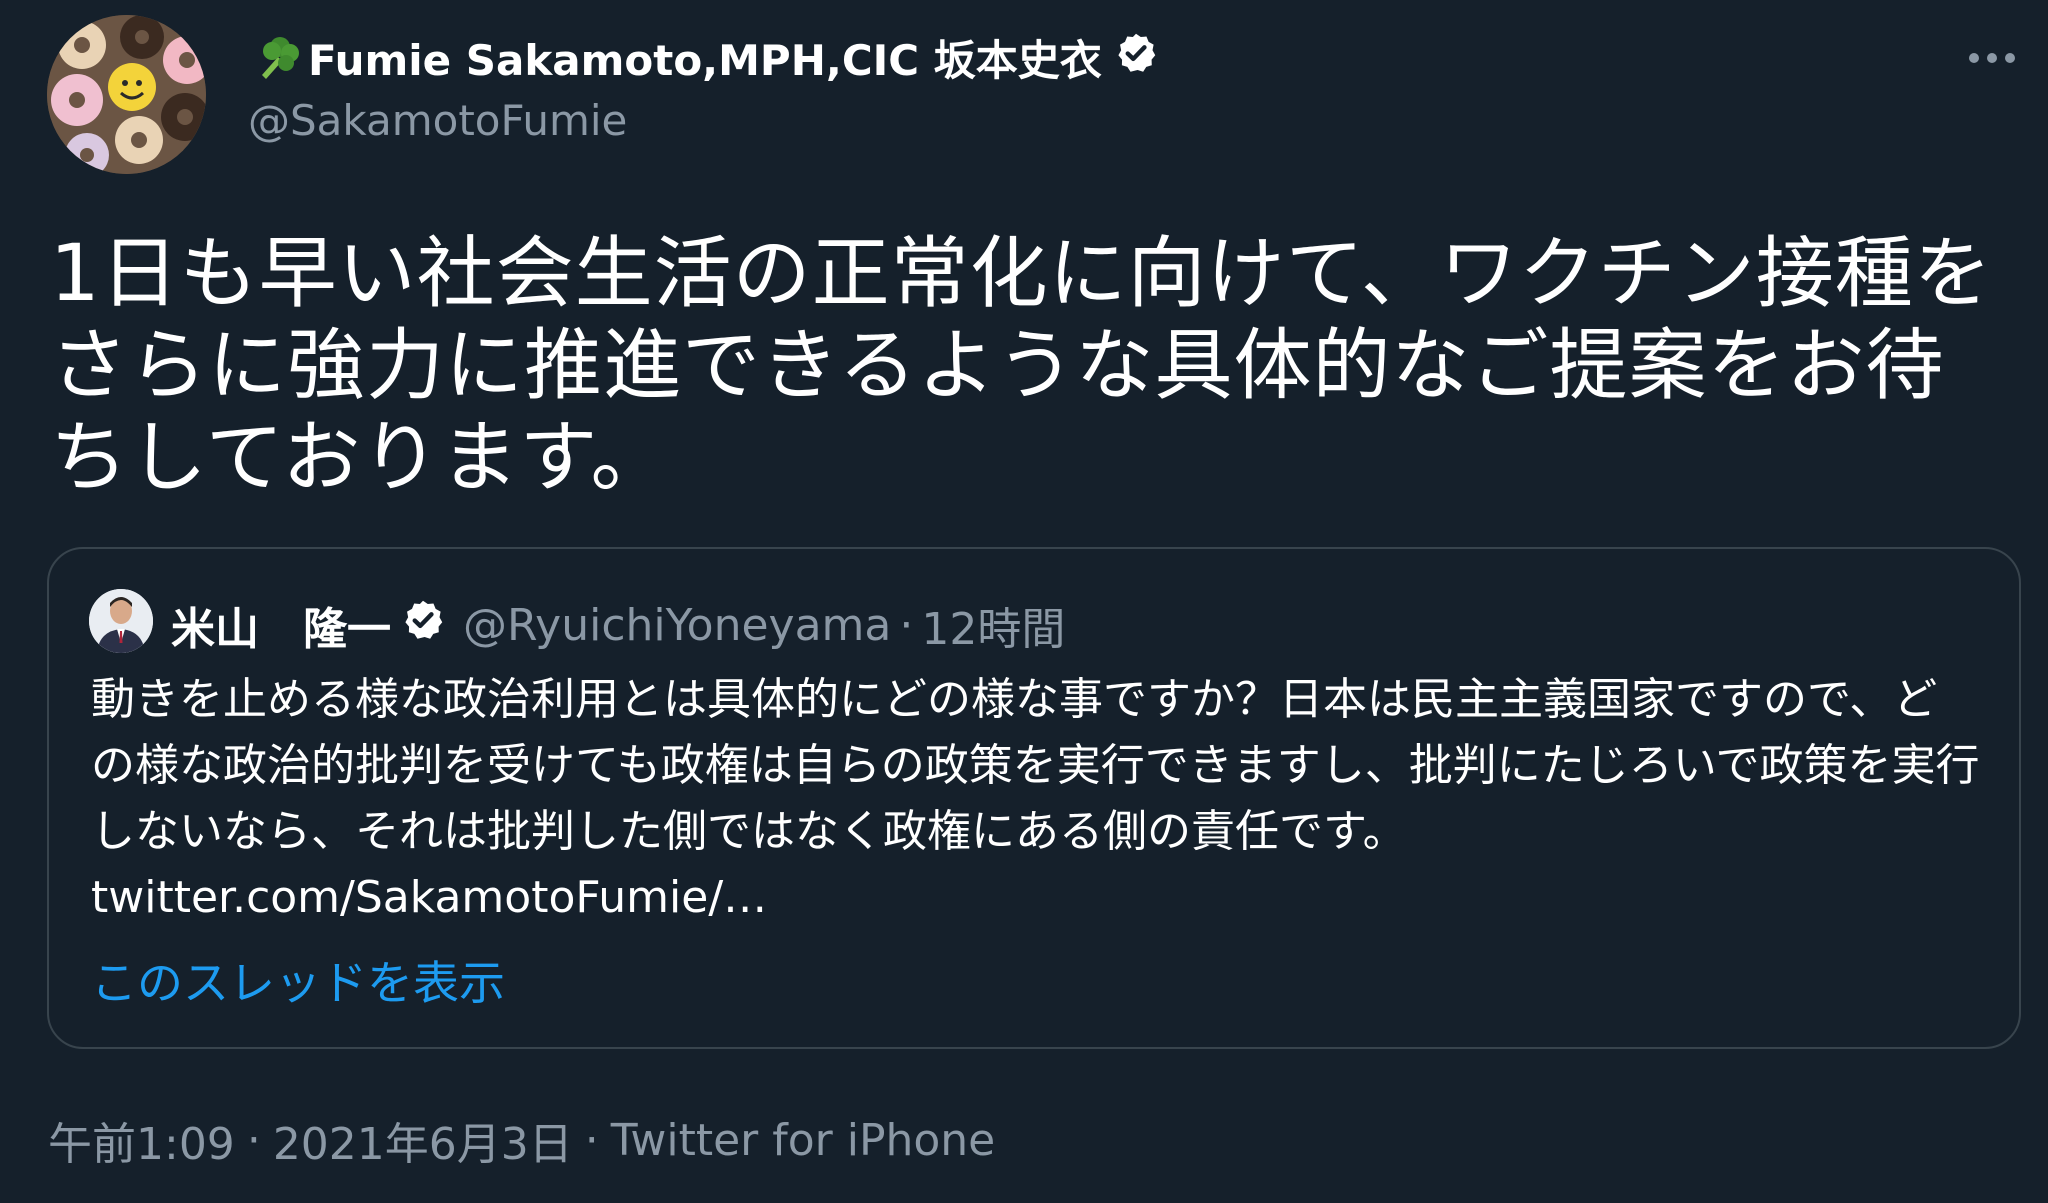 The height and width of the screenshot is (1203, 2048). What do you see at coordinates (141, 1140) in the screenshot?
I see `tweet-time: 午前1:09` at bounding box center [141, 1140].